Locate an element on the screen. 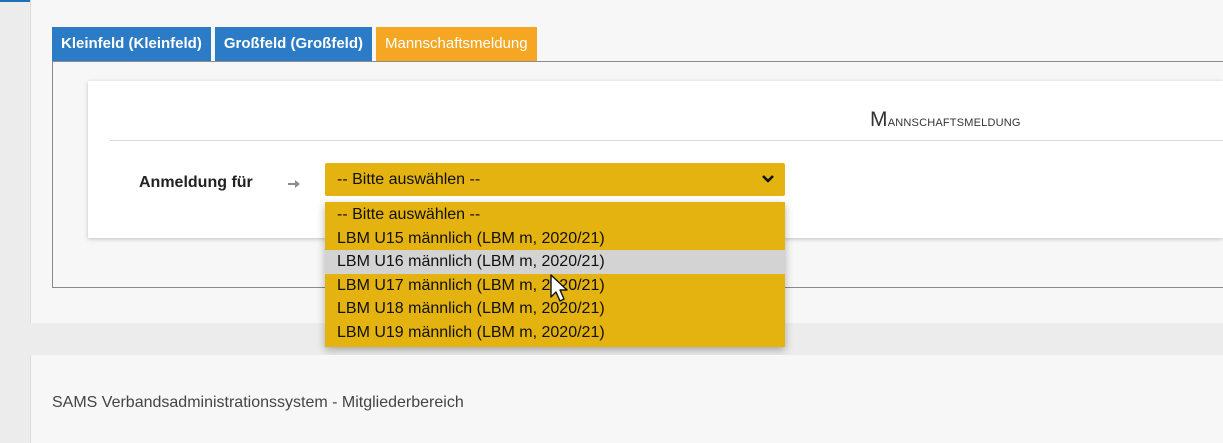 Image resolution: width=1223 pixels, height=443 pixels. option-u19: LBM U19 männlich (LBM m, 2020/21) is located at coordinates (555, 333).